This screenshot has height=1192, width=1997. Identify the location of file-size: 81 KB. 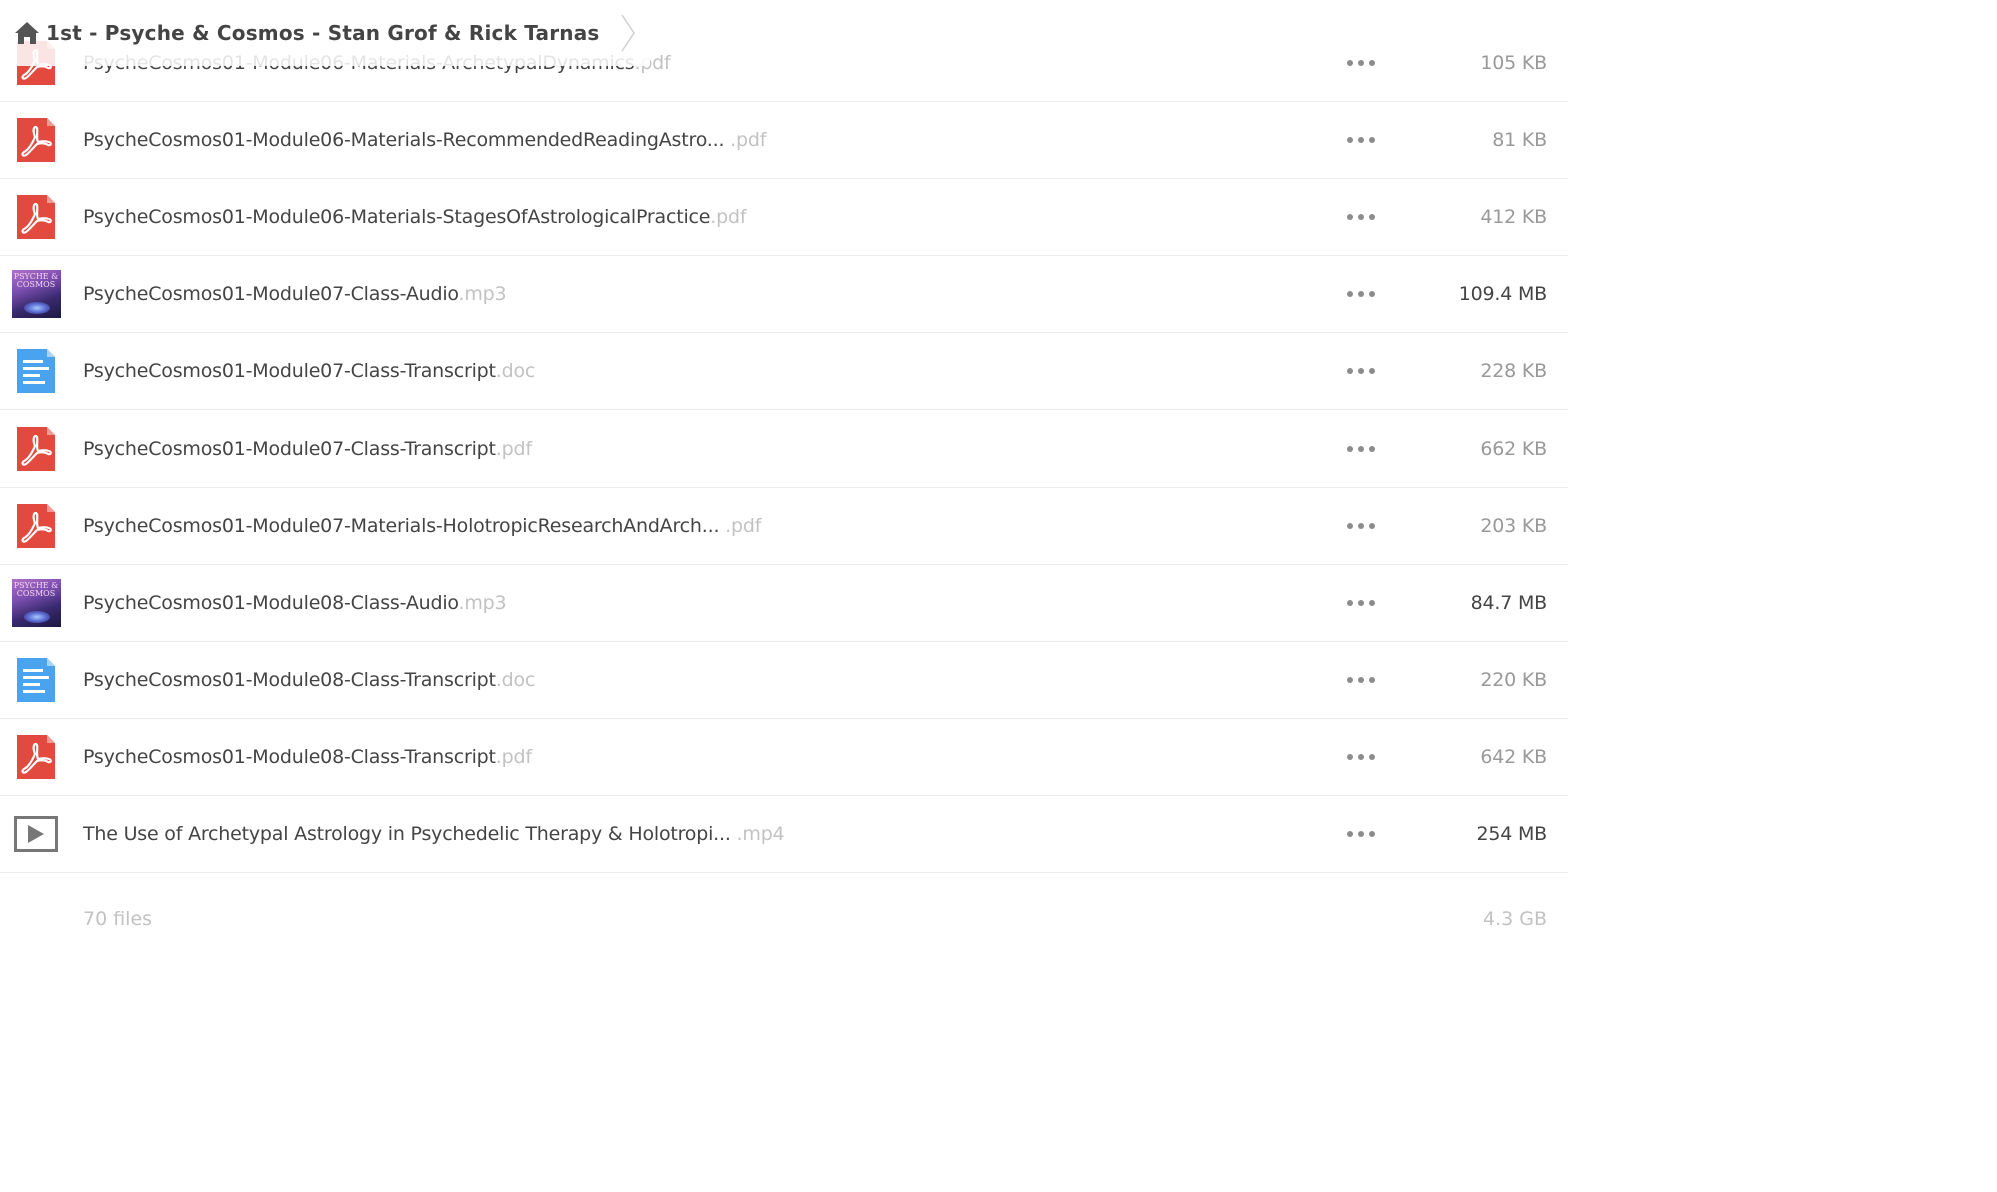
(1519, 139).